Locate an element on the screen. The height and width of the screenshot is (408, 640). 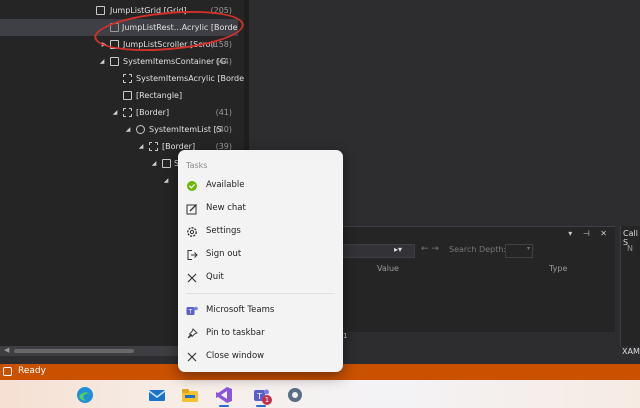
menu-item-settings: Settings is located at coordinates (260, 232).